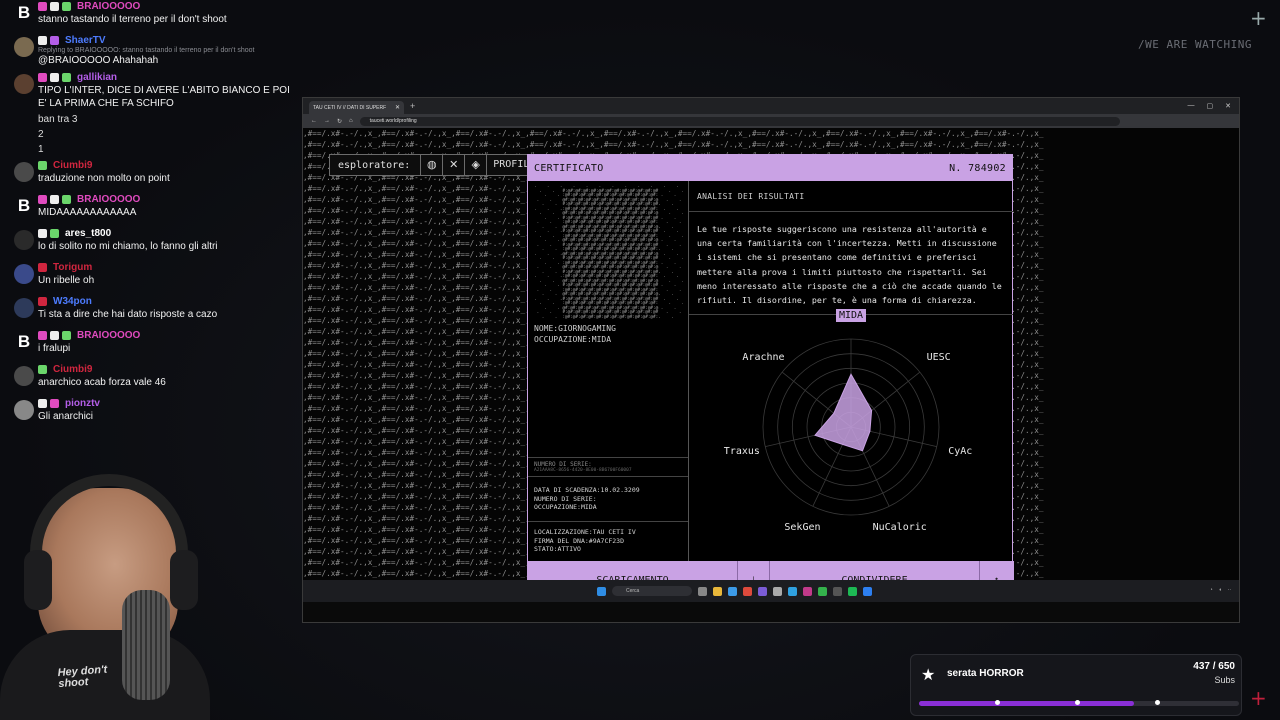 This screenshot has height=720, width=1280. I want to click on certificate-header: CERTIFICATO N. 784902, so click(770, 168).